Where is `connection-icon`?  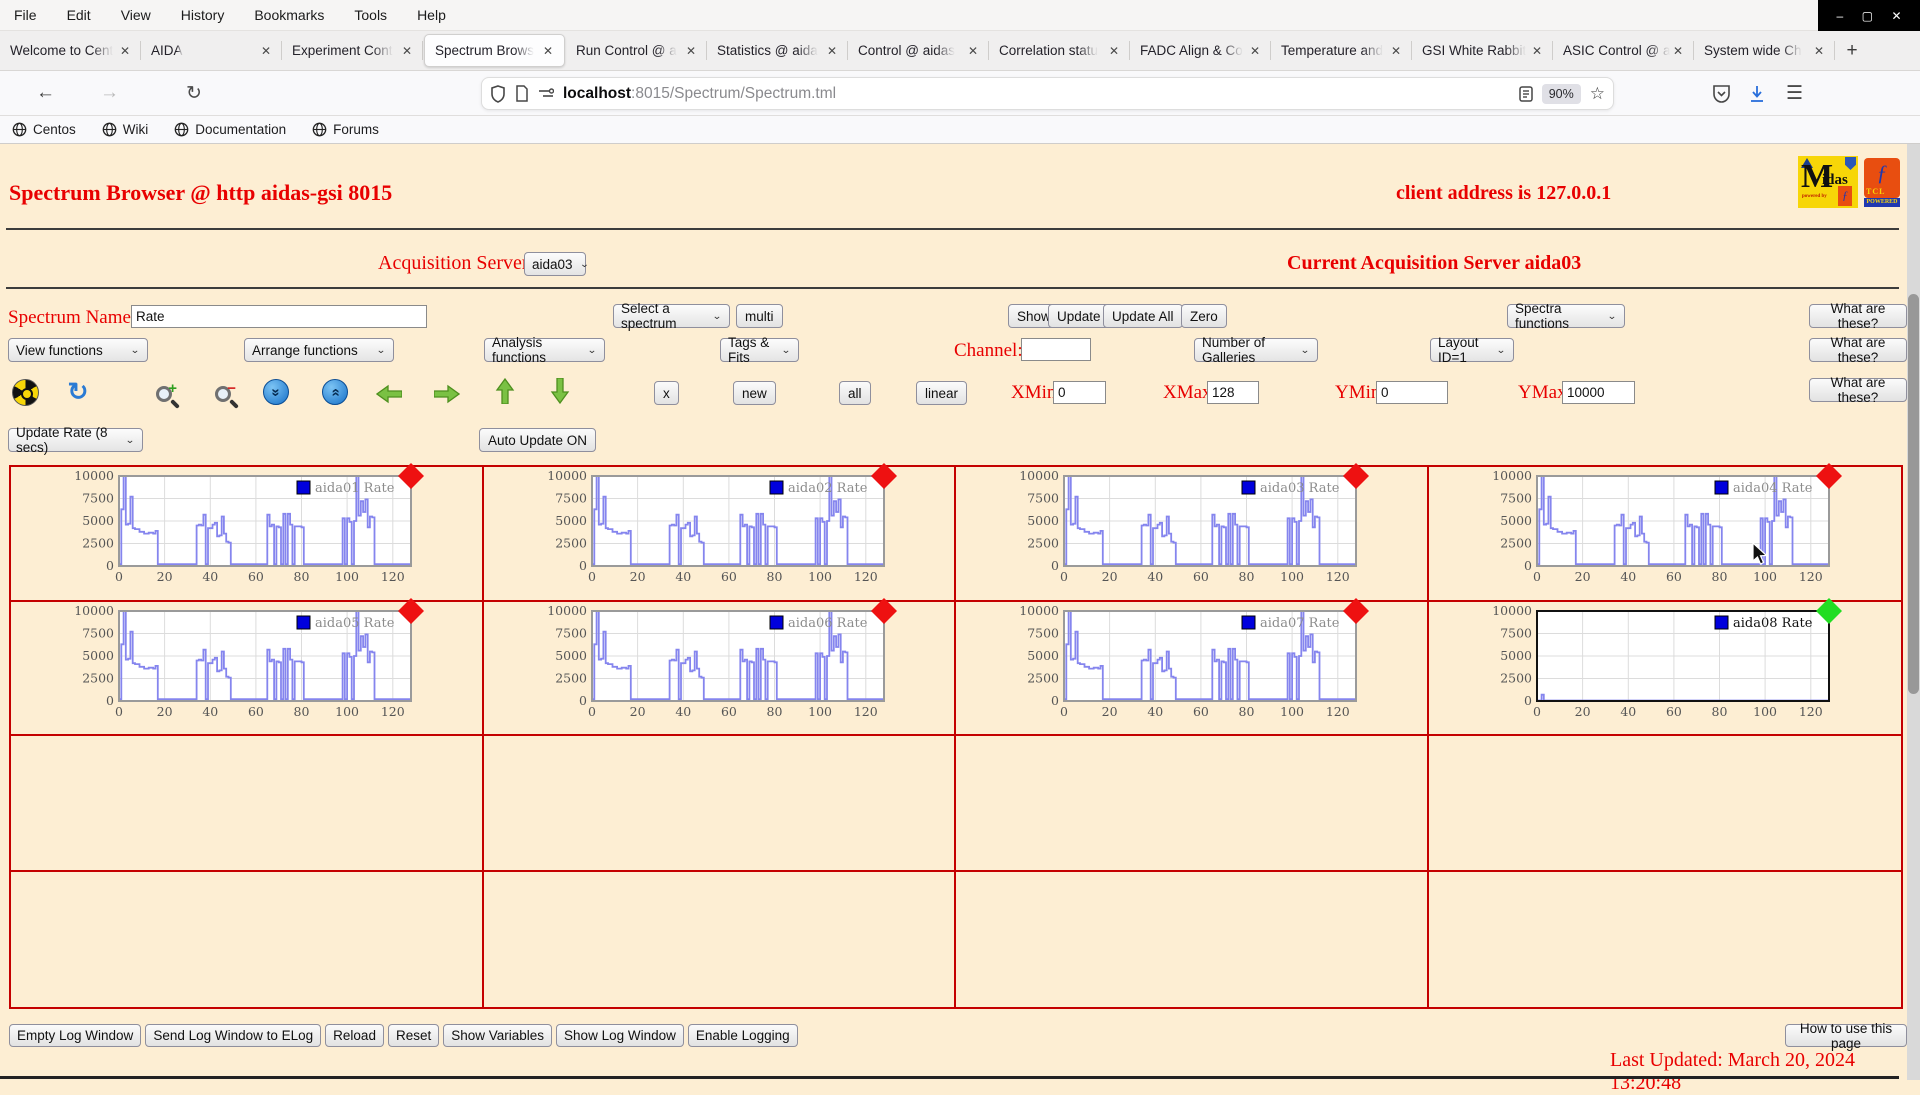
connection-icon is located at coordinates (546, 93).